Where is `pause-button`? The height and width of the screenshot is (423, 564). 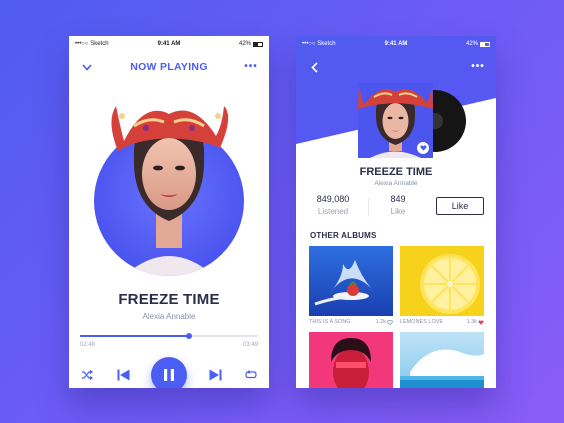
pause-button is located at coordinates (169, 372).